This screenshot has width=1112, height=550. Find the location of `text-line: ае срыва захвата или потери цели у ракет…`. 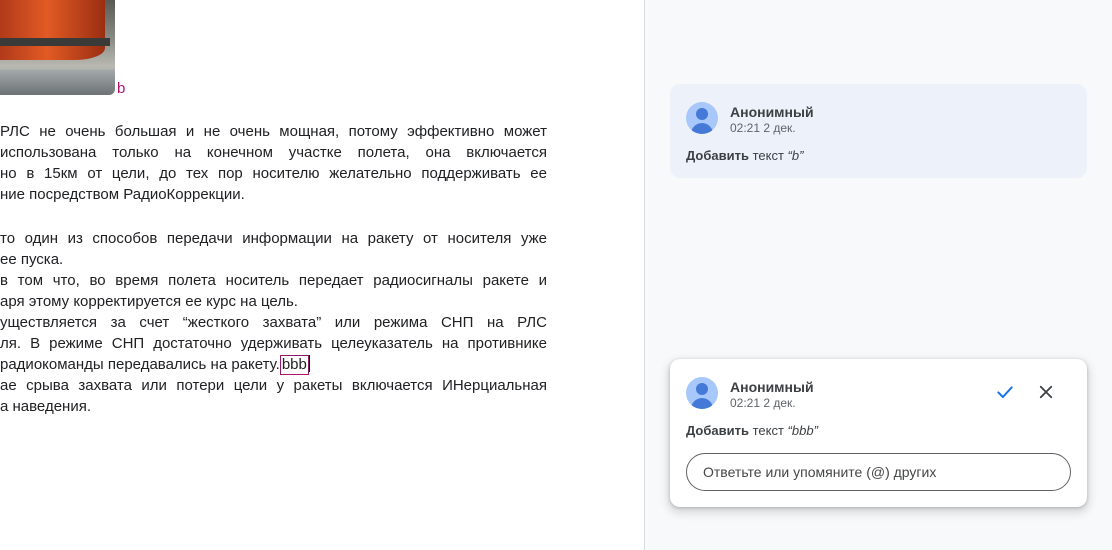

text-line: ае срыва захвата или потери цели у ракет… is located at coordinates (273, 385).